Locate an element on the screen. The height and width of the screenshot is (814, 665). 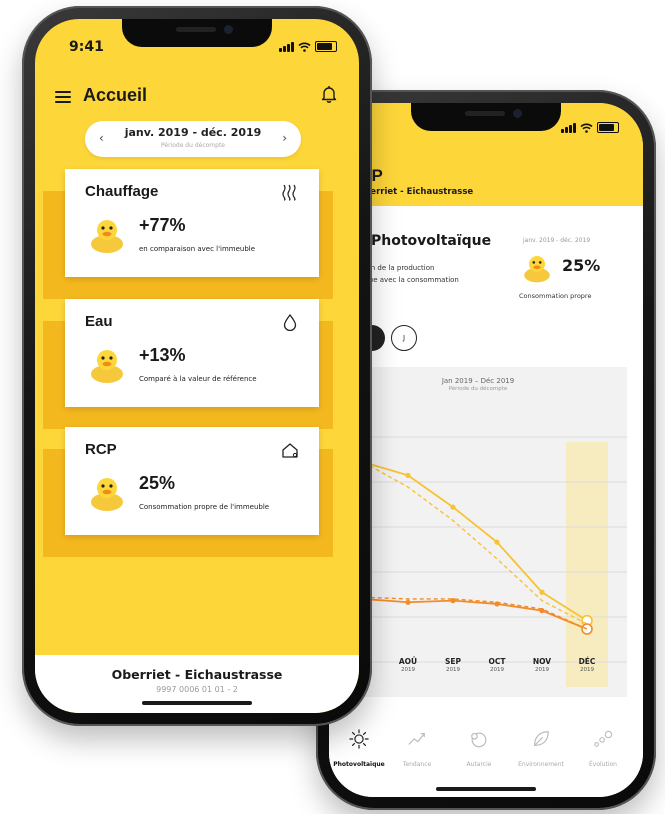
highlight-column is located at coordinates (587, 564).